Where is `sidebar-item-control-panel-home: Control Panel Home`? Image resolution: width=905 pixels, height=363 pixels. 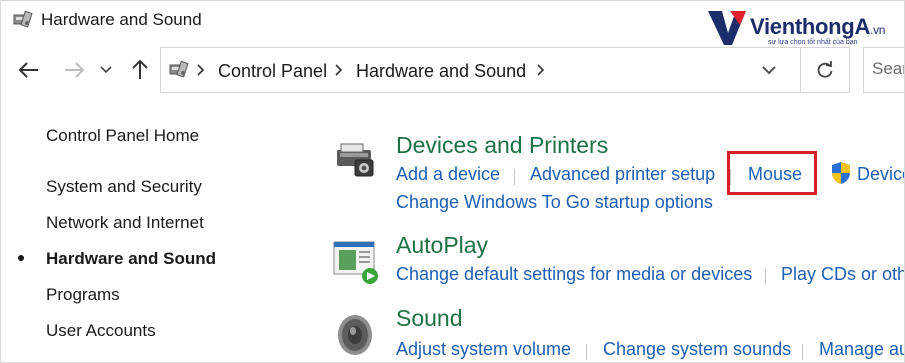 sidebar-item-control-panel-home: Control Panel Home is located at coordinates (122, 136).